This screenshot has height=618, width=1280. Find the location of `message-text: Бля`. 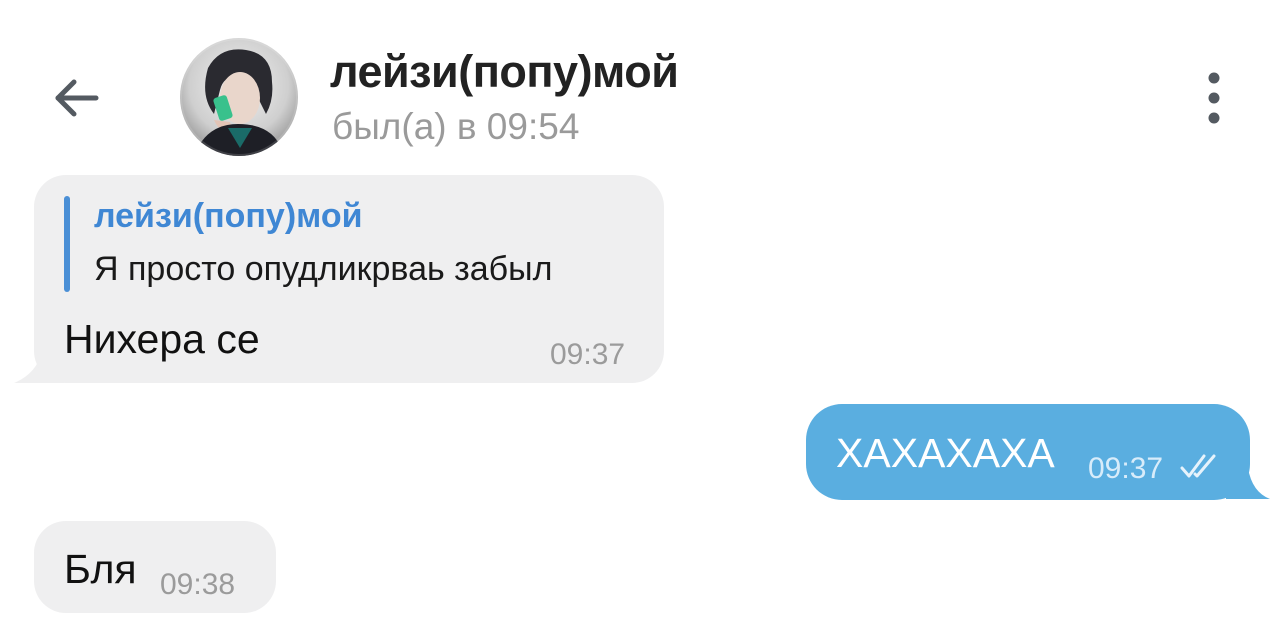

message-text: Бля is located at coordinates (100, 569).